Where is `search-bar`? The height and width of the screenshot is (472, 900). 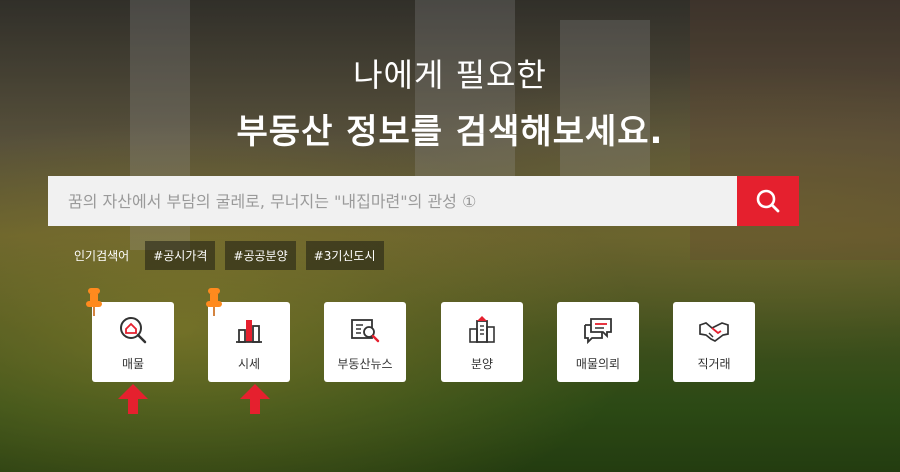
search-bar is located at coordinates (423, 201).